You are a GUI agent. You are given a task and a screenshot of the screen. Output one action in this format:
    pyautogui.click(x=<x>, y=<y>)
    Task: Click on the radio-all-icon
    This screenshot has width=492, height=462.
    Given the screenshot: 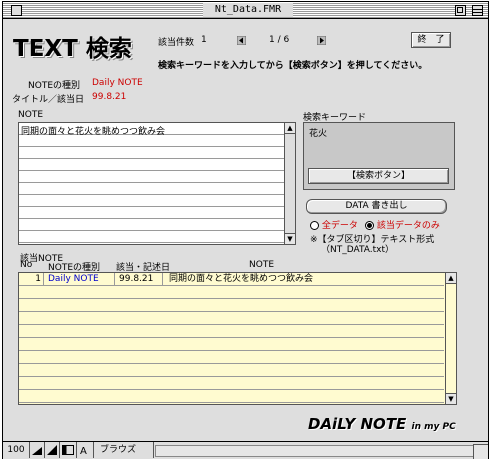 What is the action you would take?
    pyautogui.click(x=314, y=225)
    